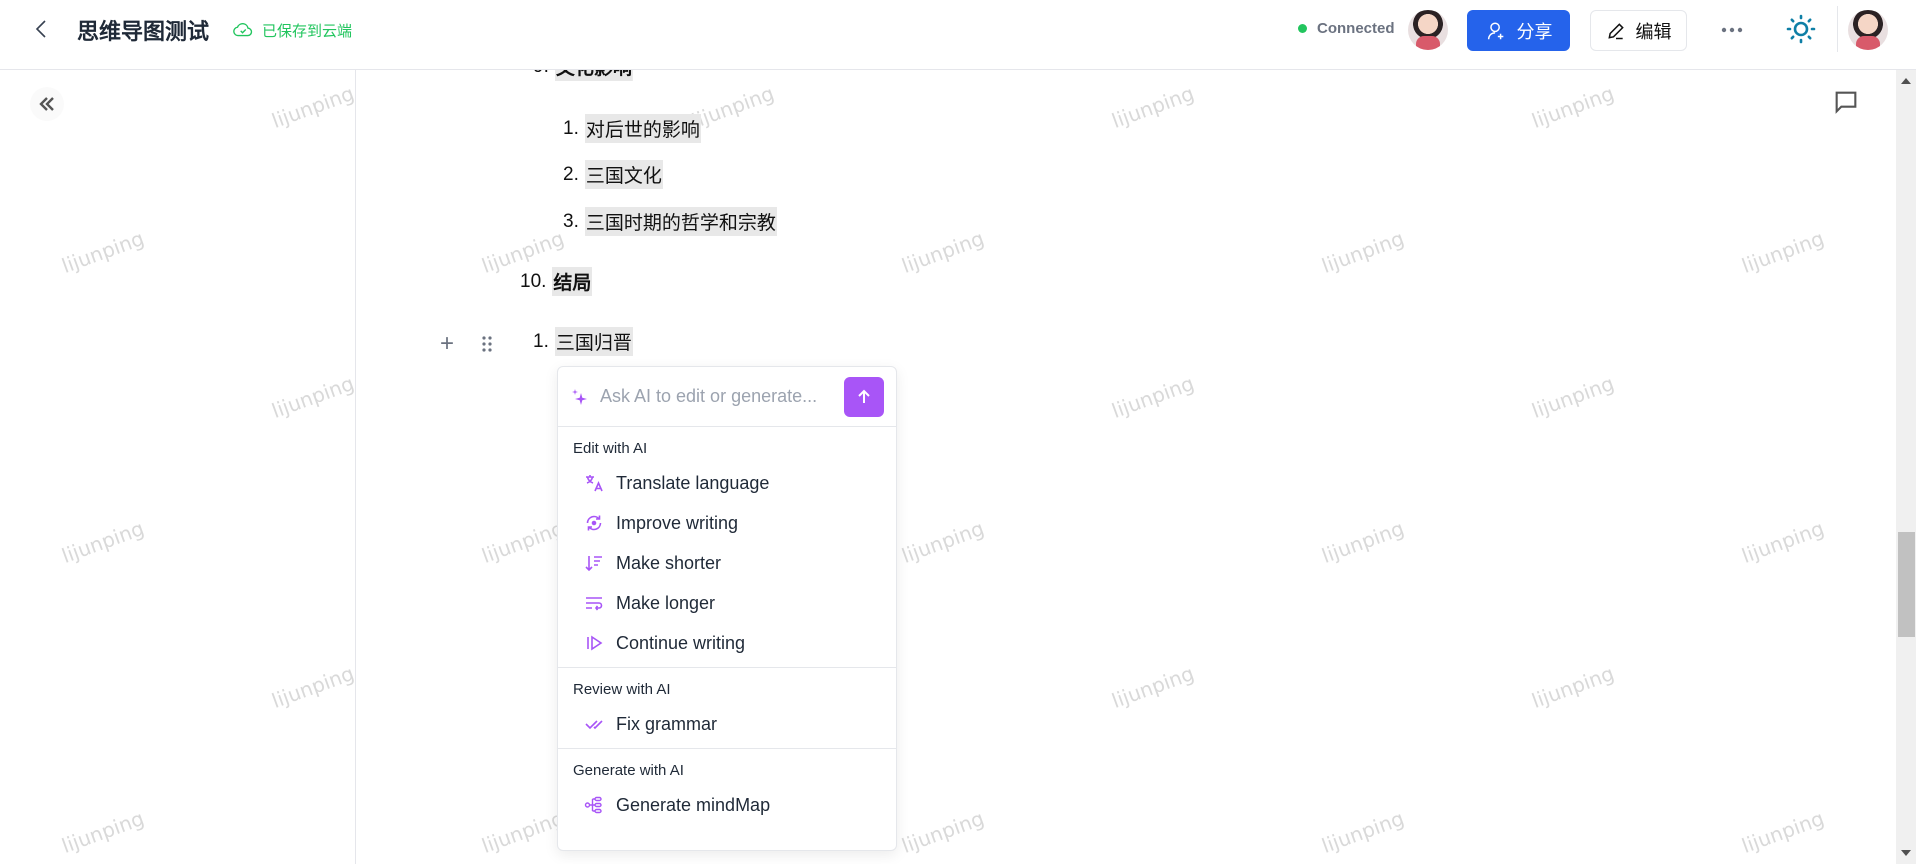  I want to click on scroll-thumb, so click(1906, 584).